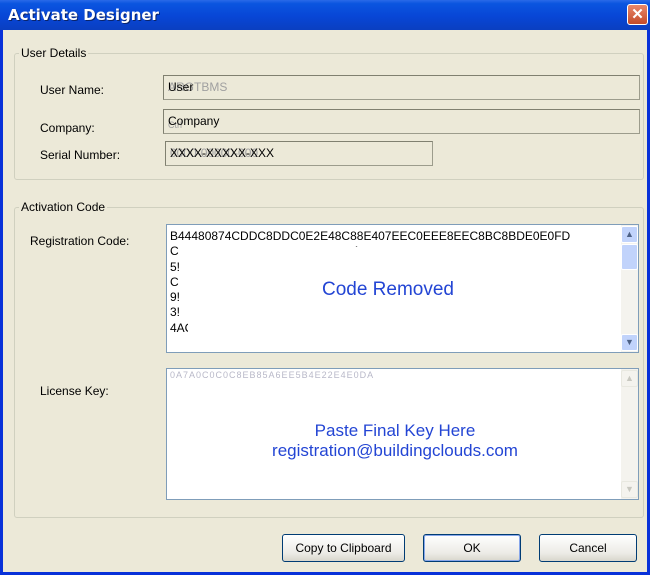 Image resolution: width=650 pixels, height=575 pixels. Describe the element at coordinates (343, 548) in the screenshot. I see `copy-to-clipboard-button: Copy to Clipboard` at that location.